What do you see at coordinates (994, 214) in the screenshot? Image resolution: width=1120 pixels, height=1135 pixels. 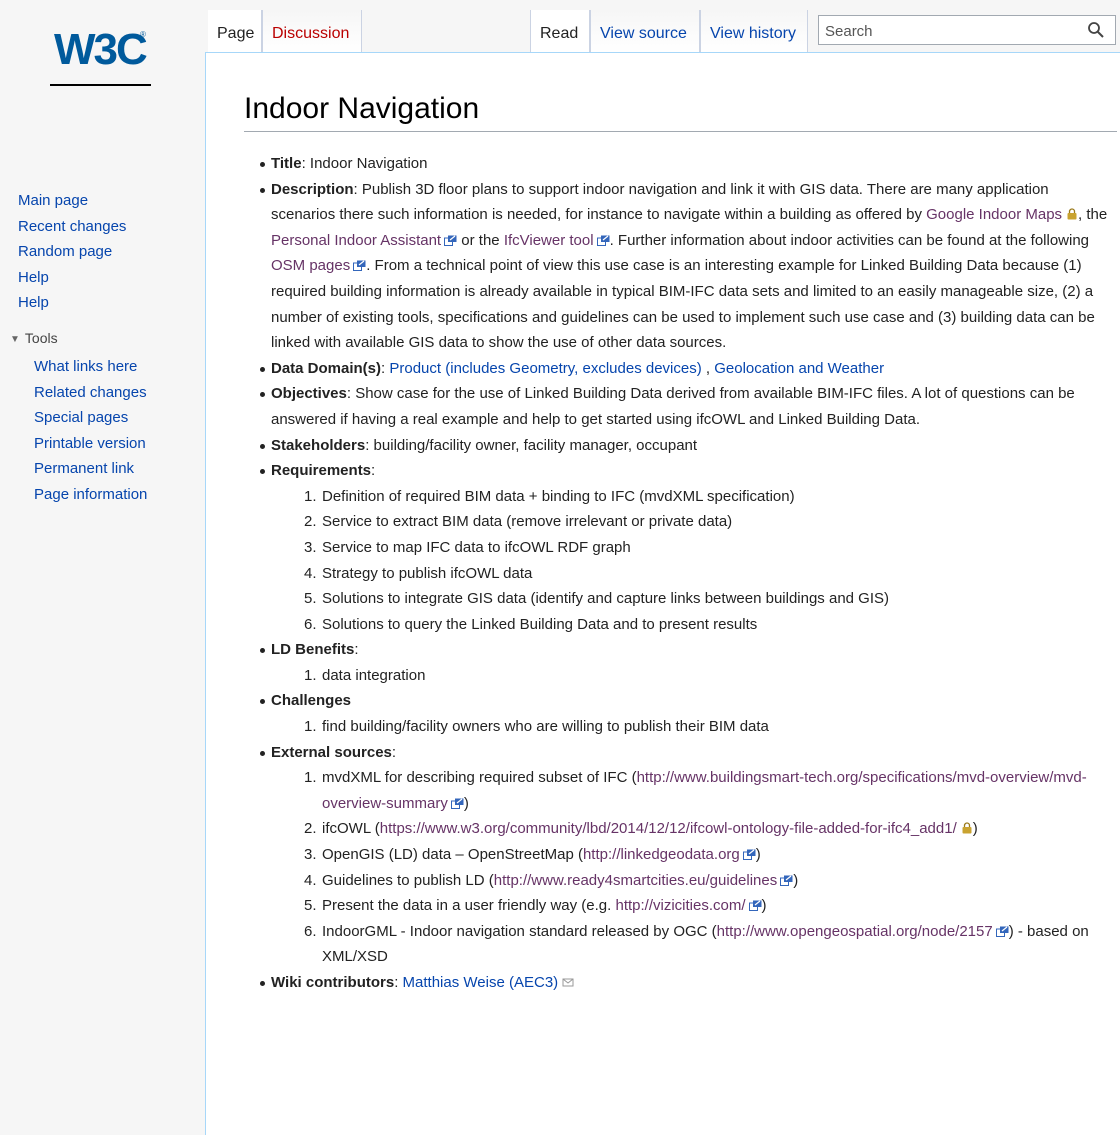 I see `link-google-indoor-maps: Google Indoor Maps` at bounding box center [994, 214].